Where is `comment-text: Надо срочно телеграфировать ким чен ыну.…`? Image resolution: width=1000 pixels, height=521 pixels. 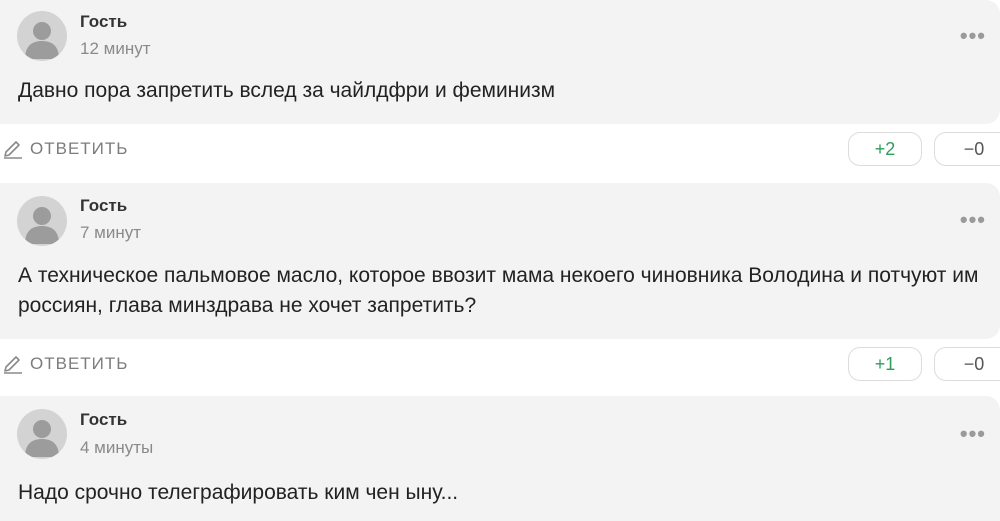
comment-text: Надо срочно телеграфировать ким чен ыну.… is located at coordinates (238, 492).